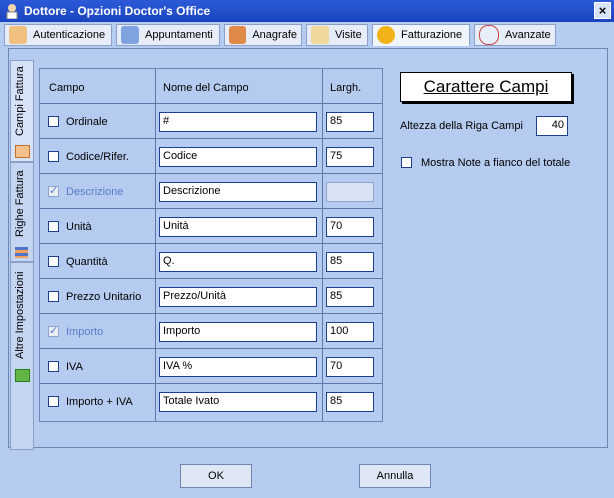  What do you see at coordinates (461, 126) in the screenshot?
I see `row-height-label: Altezza della Riga Campi` at bounding box center [461, 126].